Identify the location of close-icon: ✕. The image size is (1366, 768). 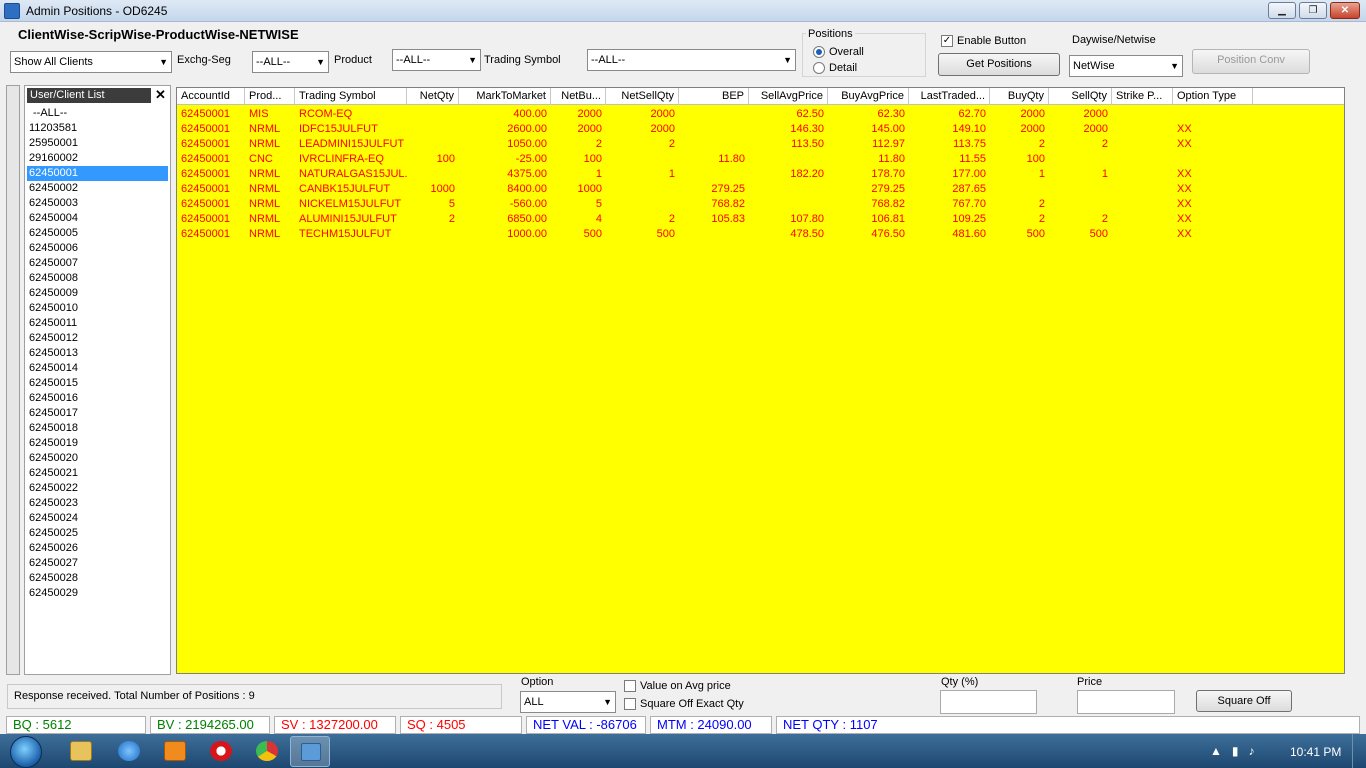
(160, 95).